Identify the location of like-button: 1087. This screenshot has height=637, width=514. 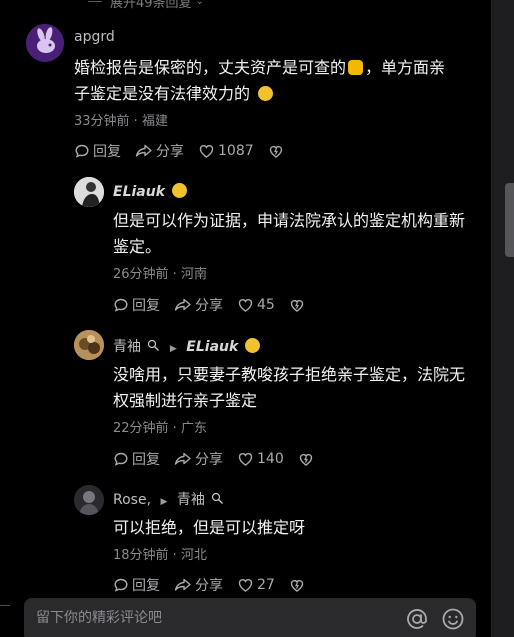
(226, 151).